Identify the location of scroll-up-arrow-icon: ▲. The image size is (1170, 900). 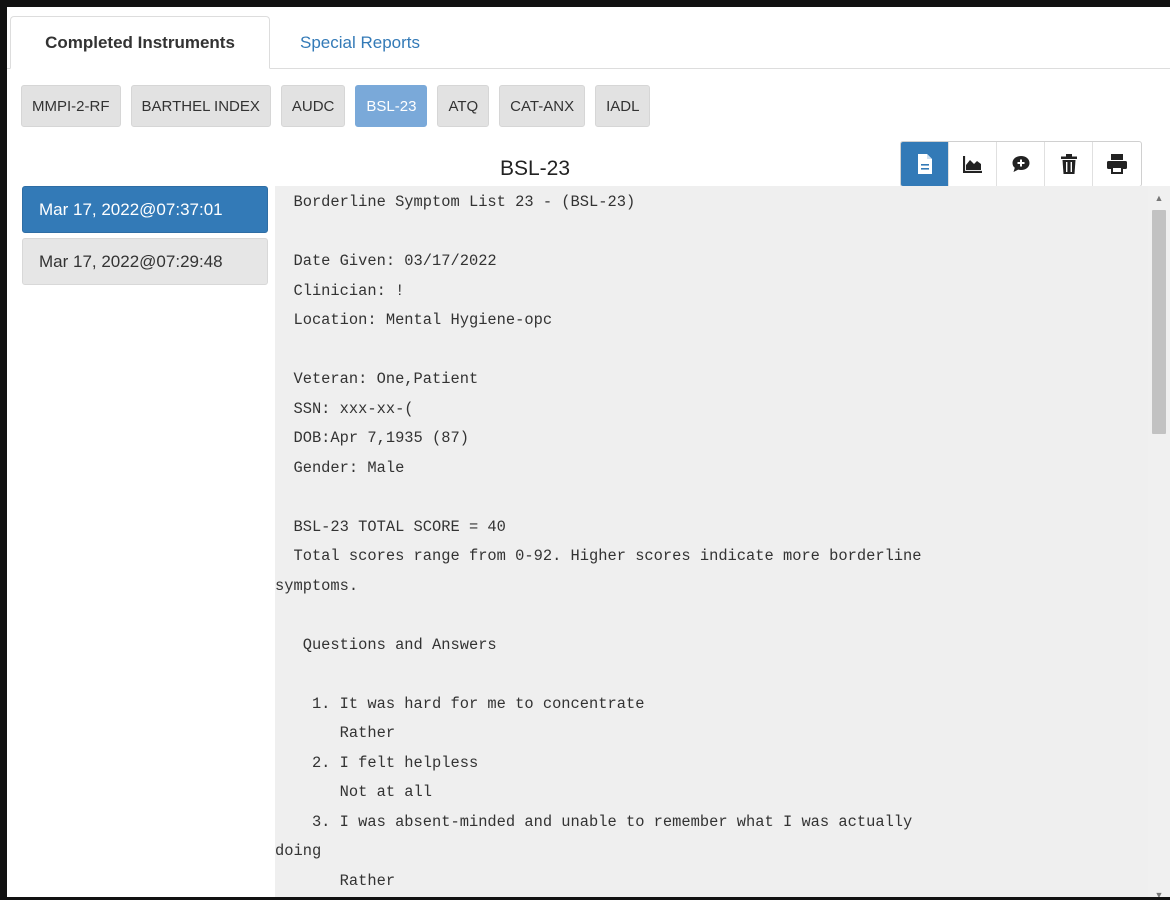
(1159, 198).